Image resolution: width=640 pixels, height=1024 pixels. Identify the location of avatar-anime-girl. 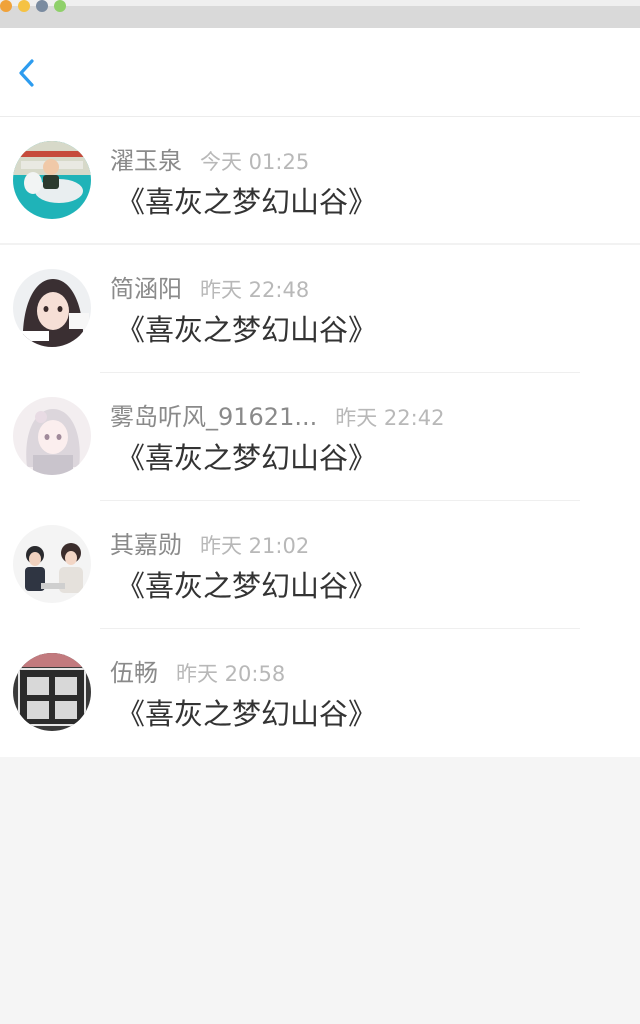
(52, 436).